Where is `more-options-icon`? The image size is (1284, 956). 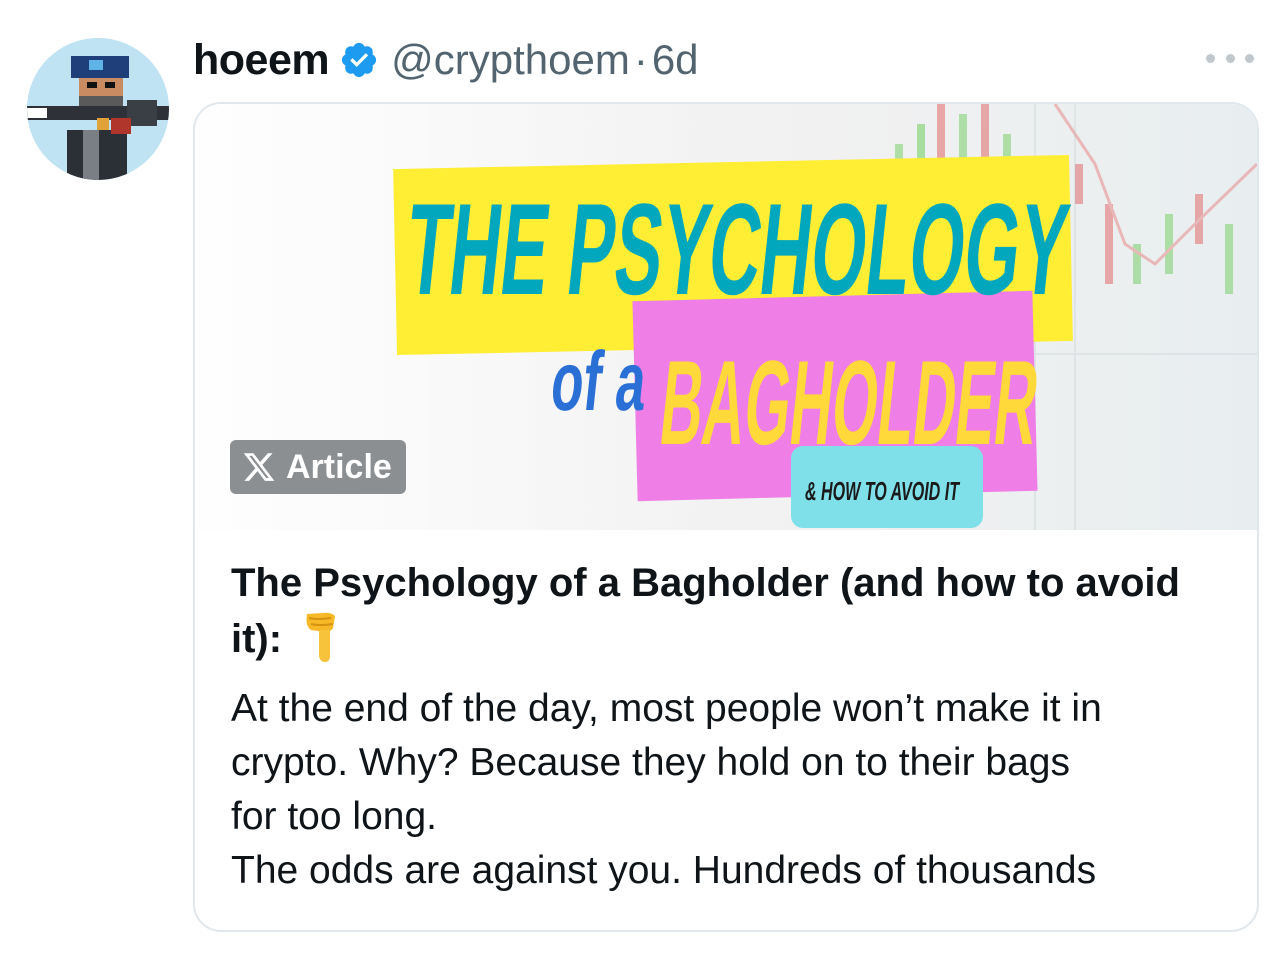 more-options-icon is located at coordinates (1230, 58).